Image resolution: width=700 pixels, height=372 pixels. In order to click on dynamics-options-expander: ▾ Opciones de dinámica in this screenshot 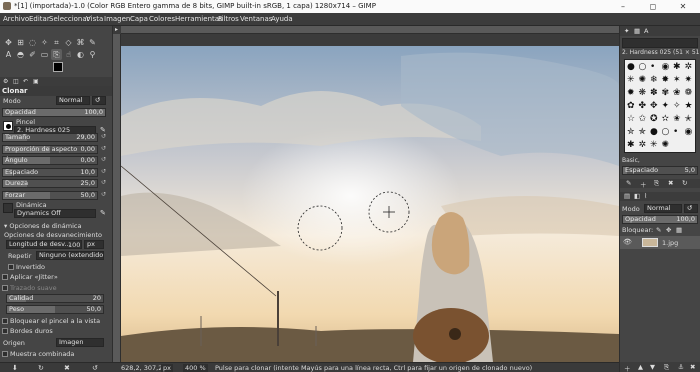, I will do `click(42, 226)`.